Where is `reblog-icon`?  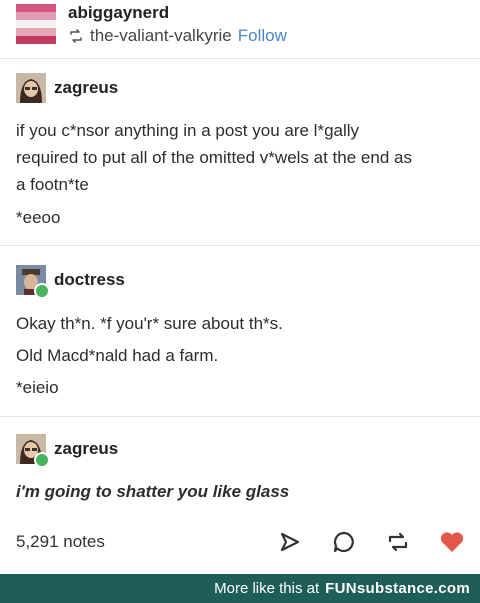 reblog-icon is located at coordinates (398, 542).